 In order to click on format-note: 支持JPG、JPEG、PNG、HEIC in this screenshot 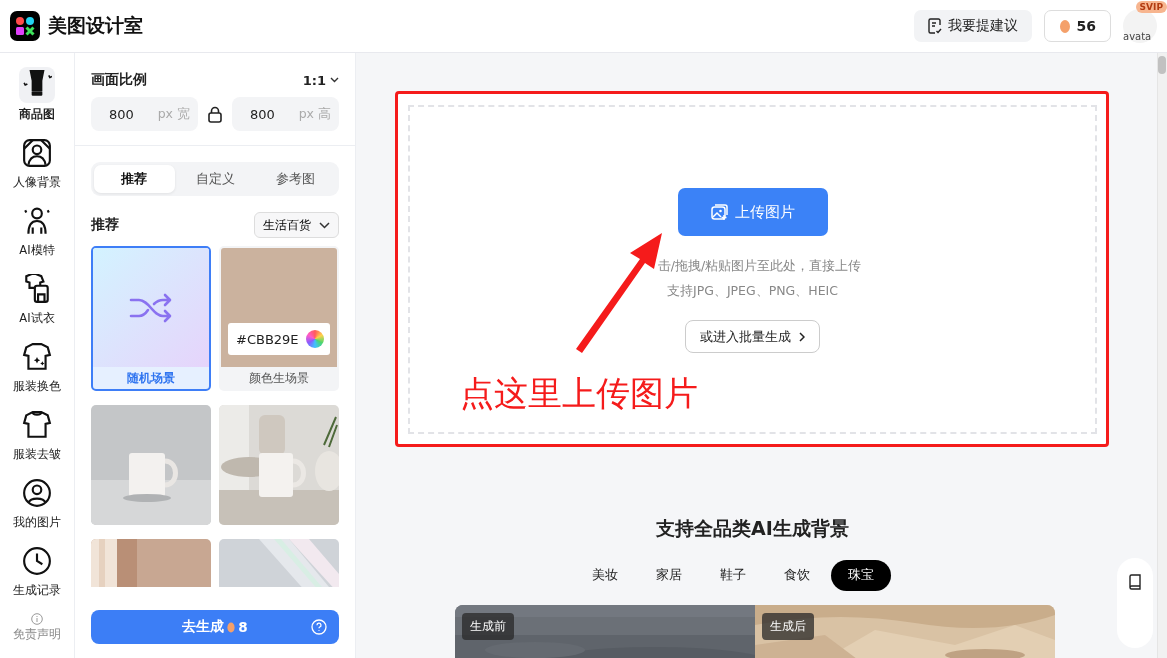, I will do `click(752, 291)`.